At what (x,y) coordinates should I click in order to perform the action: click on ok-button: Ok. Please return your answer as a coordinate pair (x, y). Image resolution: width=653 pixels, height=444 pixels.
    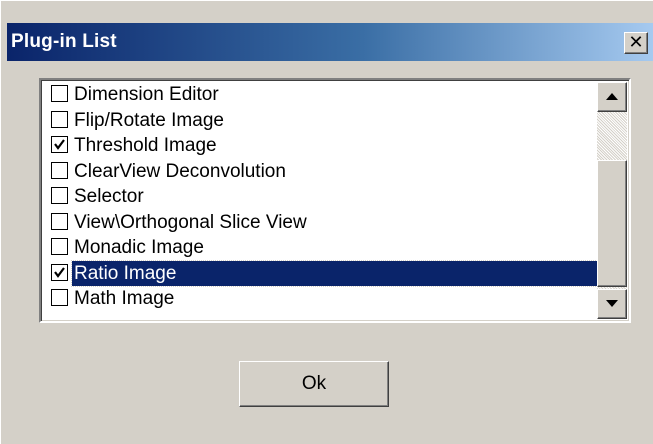
    Looking at the image, I should click on (314, 384).